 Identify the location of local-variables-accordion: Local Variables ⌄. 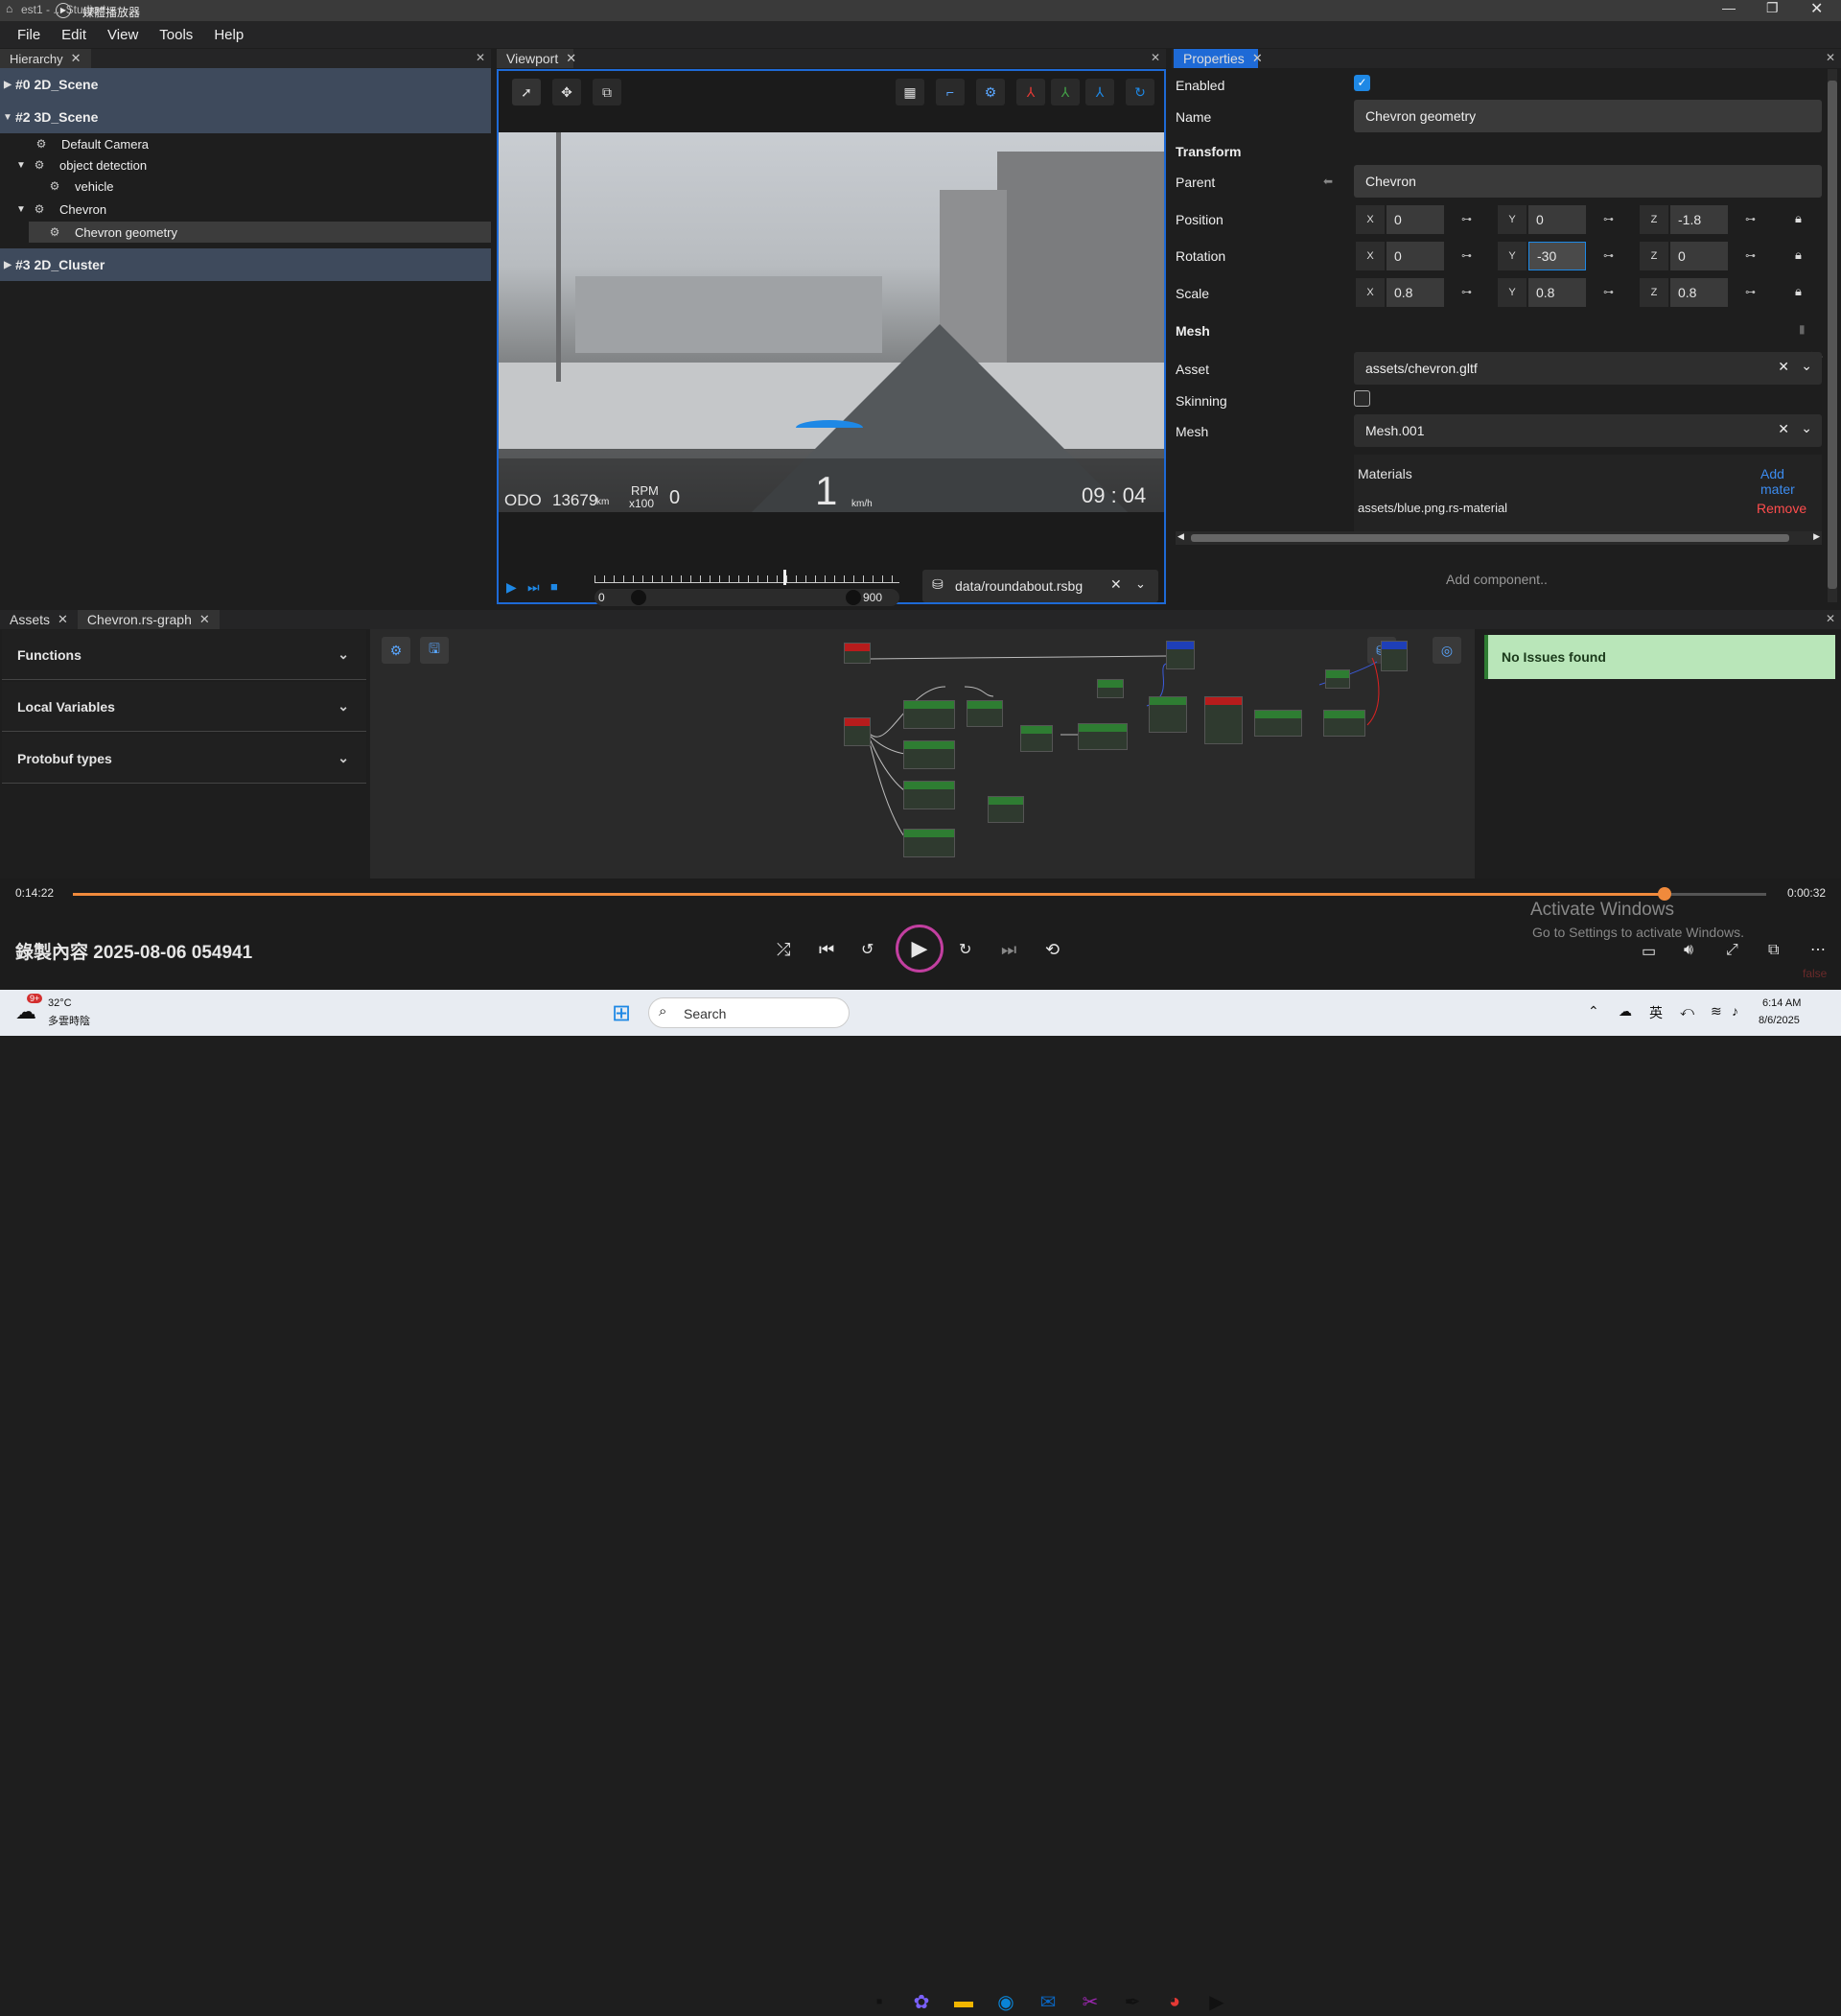
(184, 707).